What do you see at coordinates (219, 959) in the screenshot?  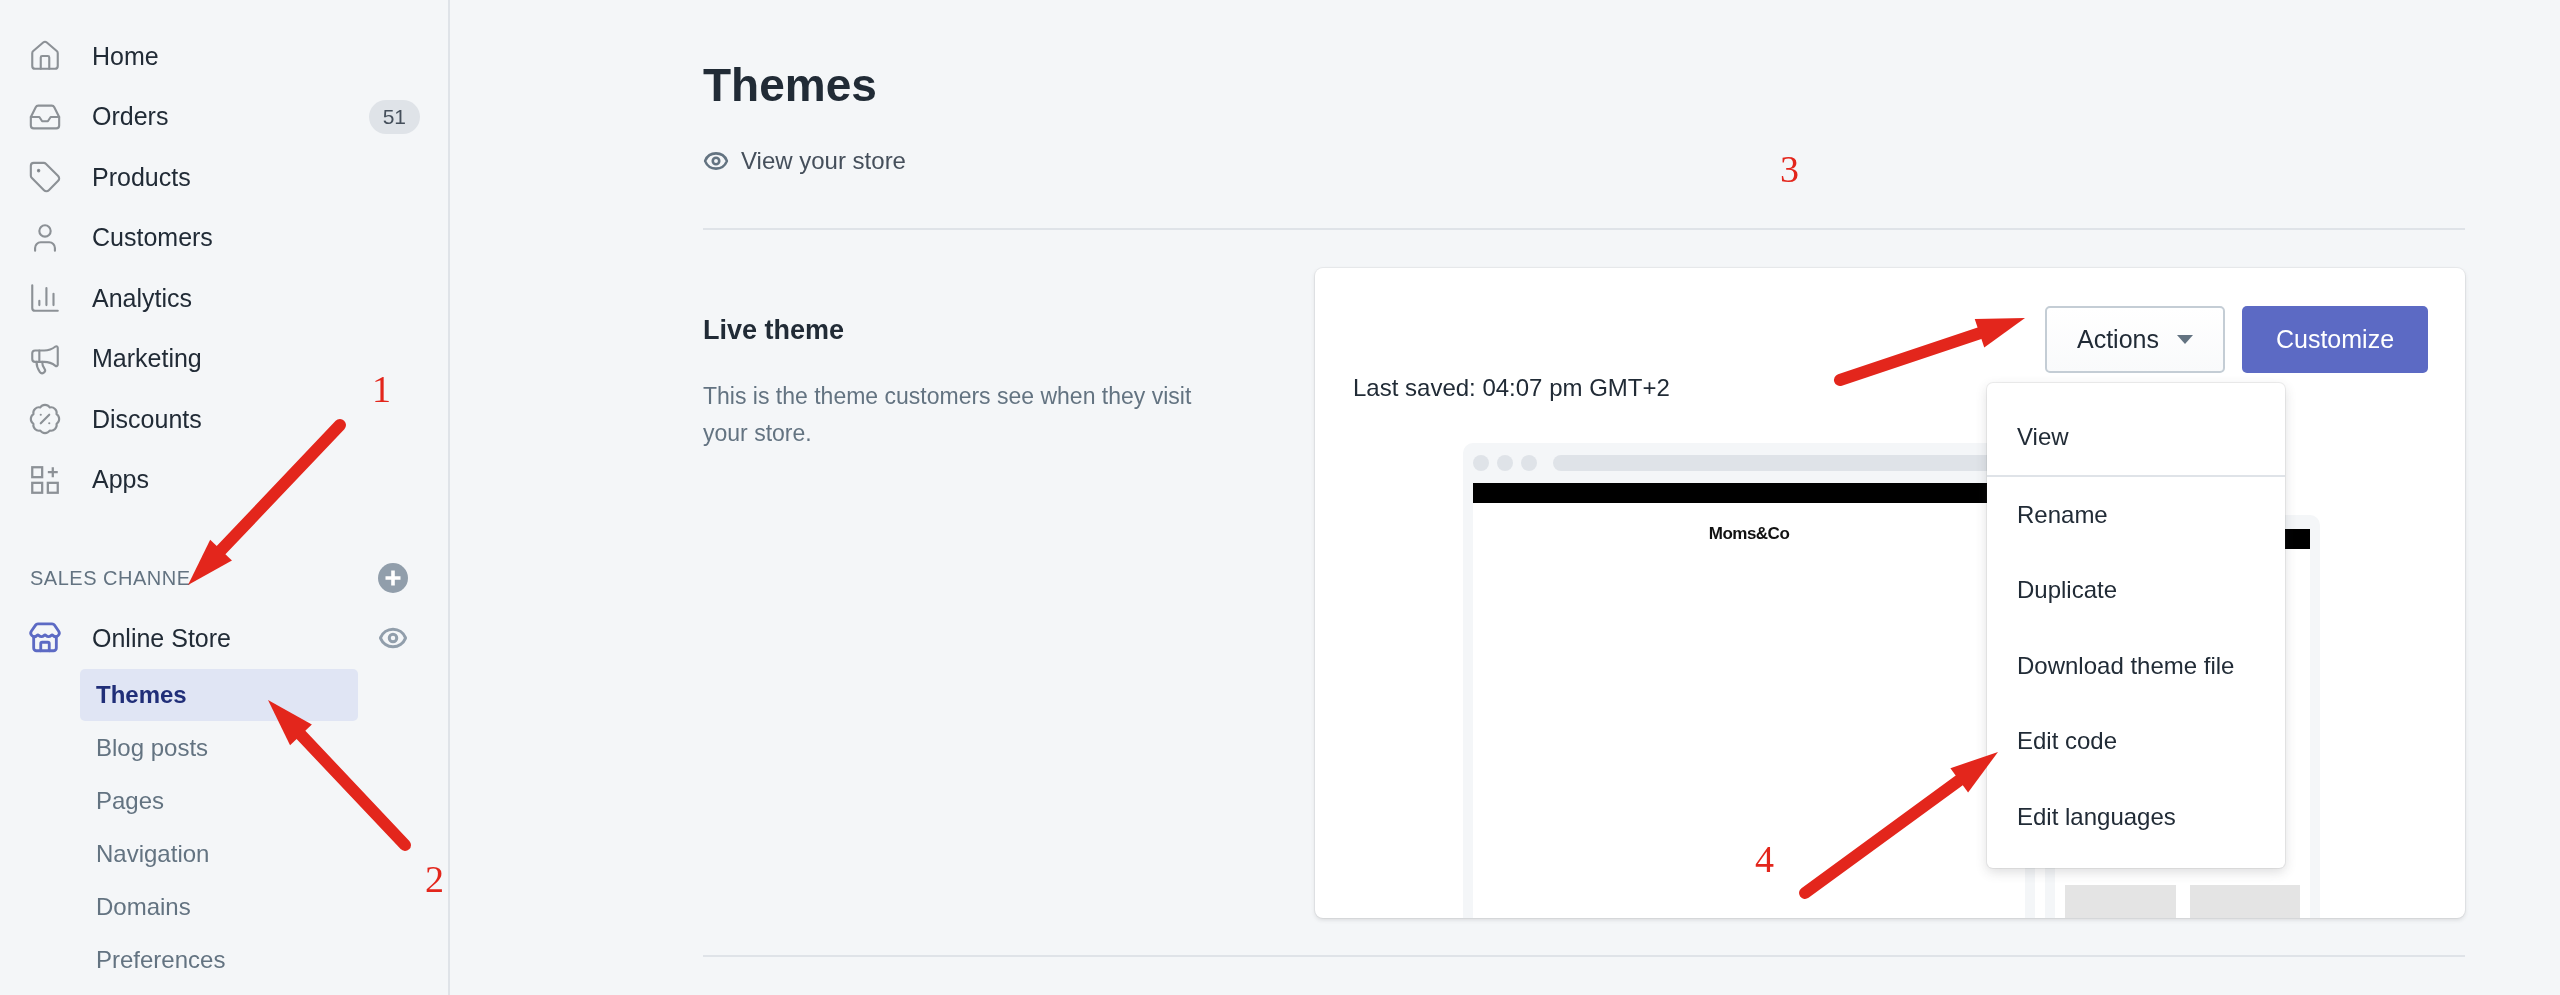 I see `sub-nav-item: Preferences` at bounding box center [219, 959].